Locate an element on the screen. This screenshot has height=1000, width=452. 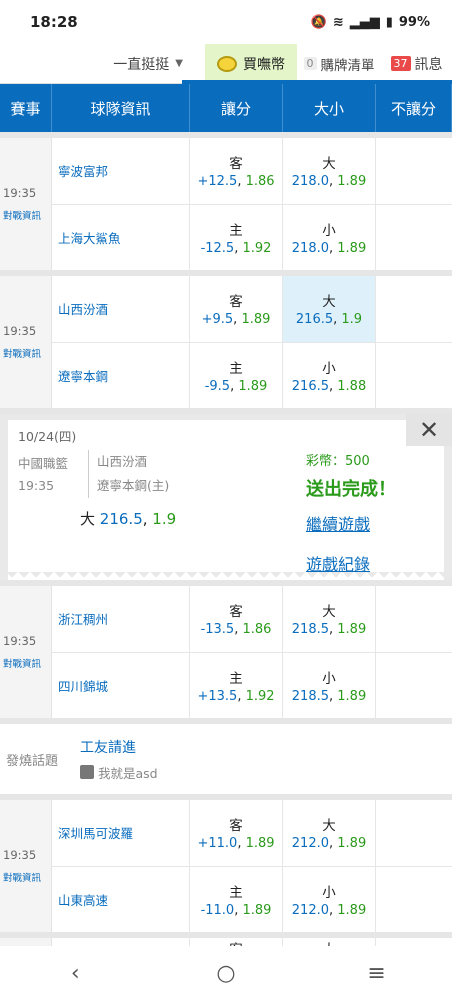
avatar is located at coordinates (87, 772).